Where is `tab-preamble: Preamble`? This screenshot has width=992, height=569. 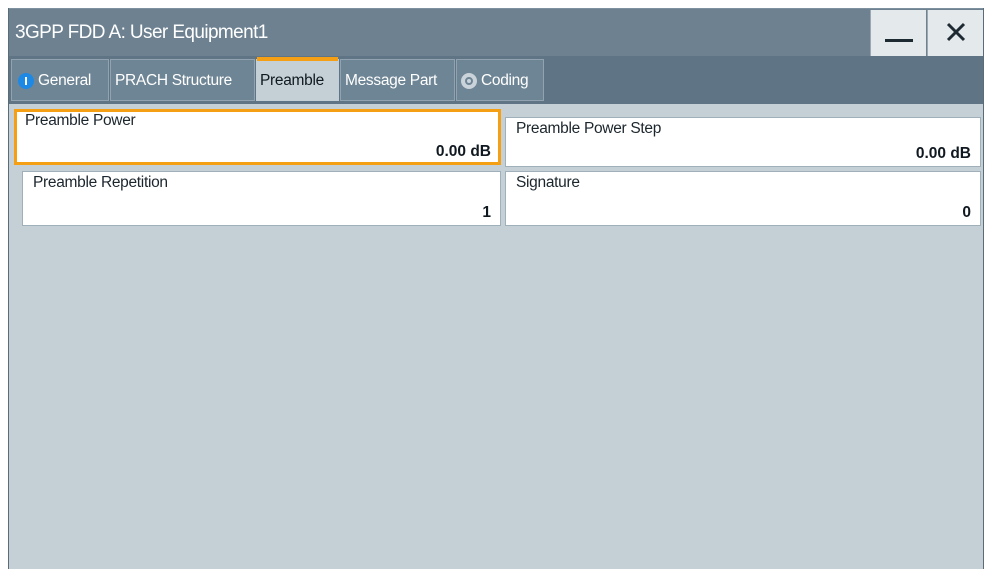
tab-preamble: Preamble is located at coordinates (297, 79).